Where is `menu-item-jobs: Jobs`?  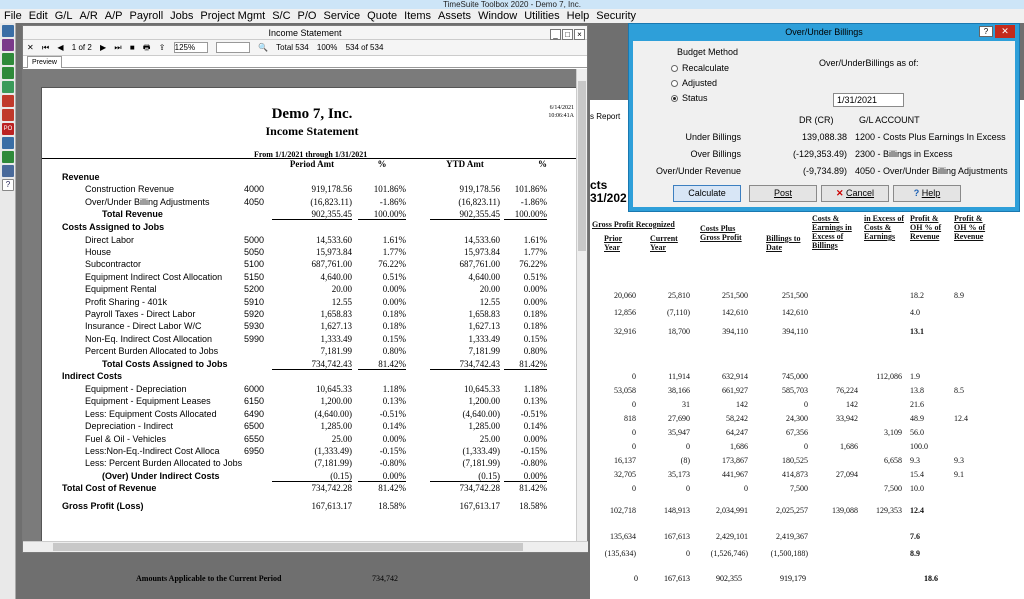
menu-item-jobs: Jobs is located at coordinates (181, 16).